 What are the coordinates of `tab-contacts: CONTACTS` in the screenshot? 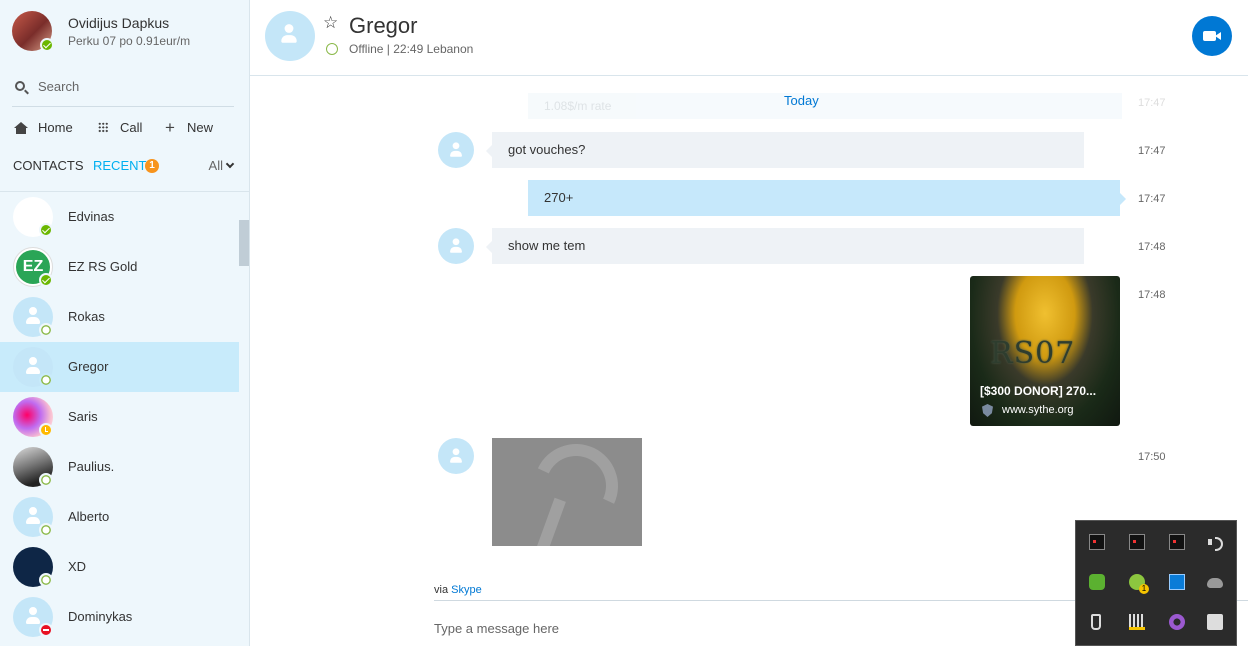 It's located at (48, 165).